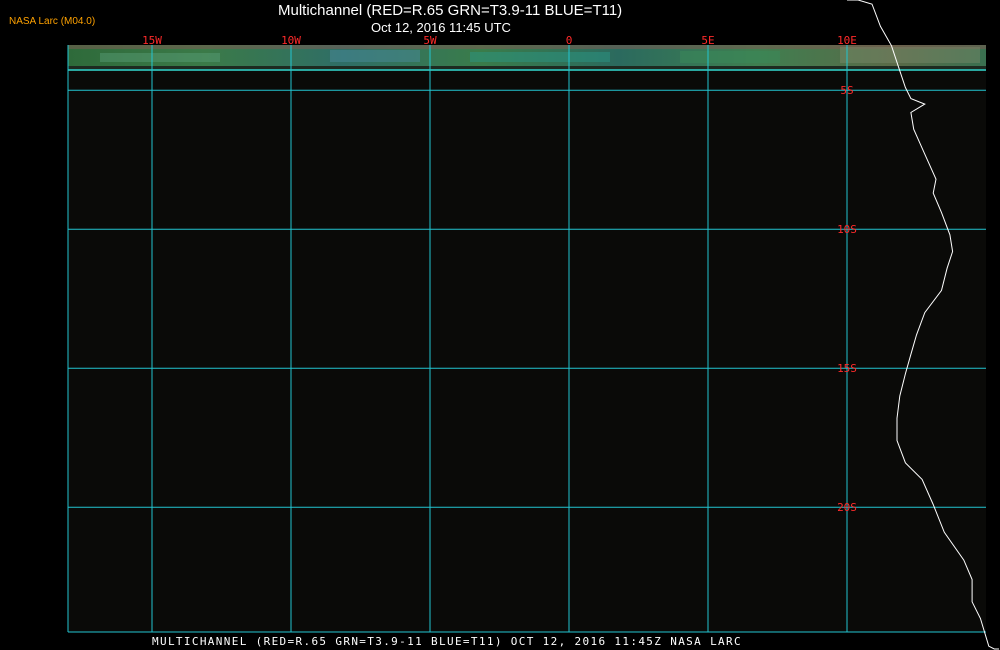  I want to click on latitude-label-5s: 5S, so click(846, 90).